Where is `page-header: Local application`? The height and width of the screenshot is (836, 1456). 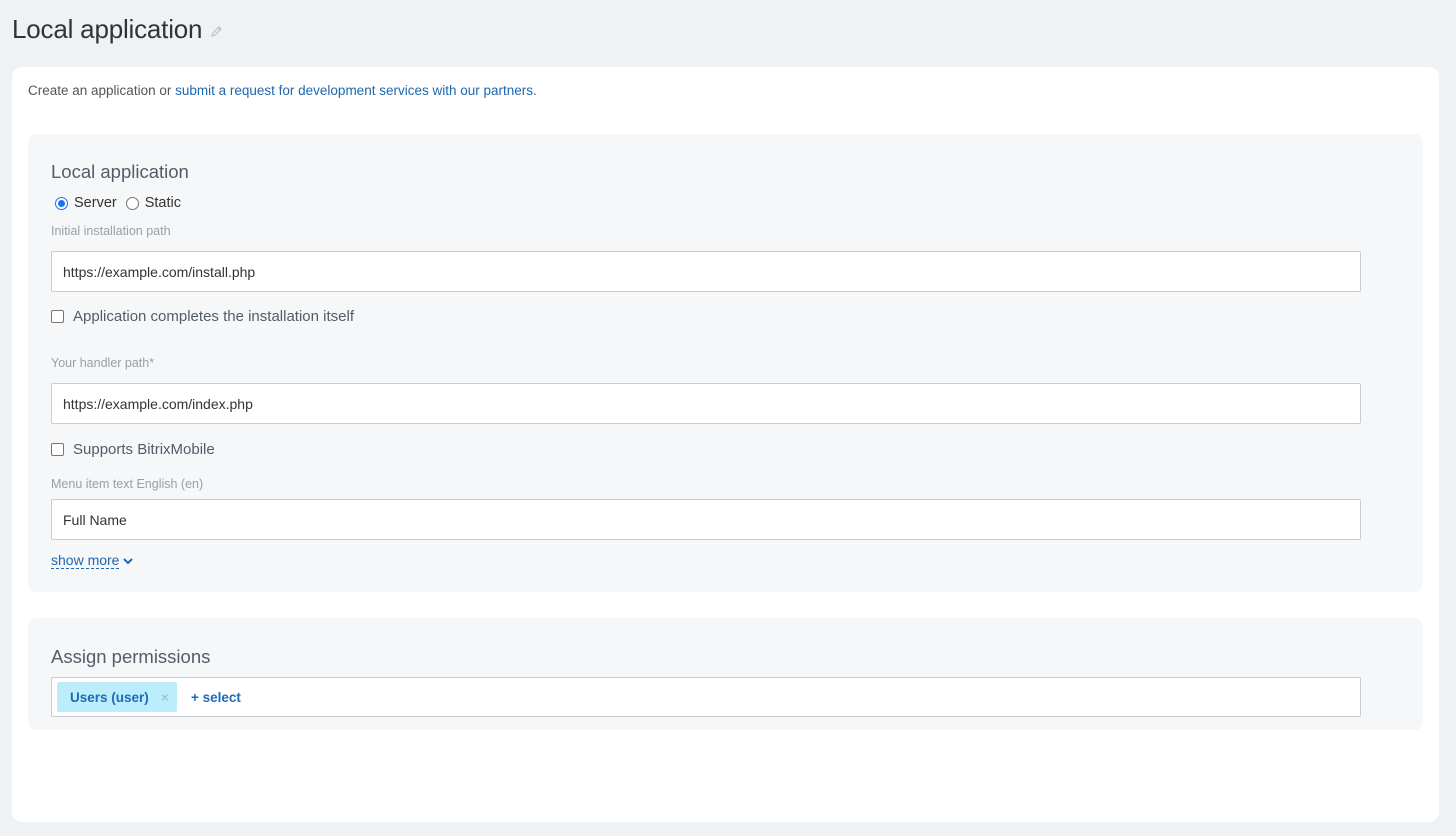
page-header: Local application is located at coordinates (118, 29).